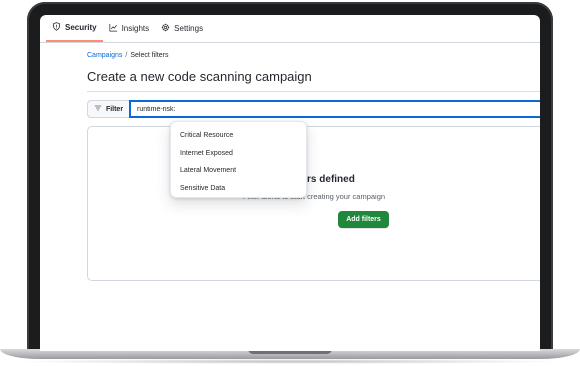 Image resolution: width=580 pixels, height=366 pixels. What do you see at coordinates (165, 28) in the screenshot?
I see `gear-icon` at bounding box center [165, 28].